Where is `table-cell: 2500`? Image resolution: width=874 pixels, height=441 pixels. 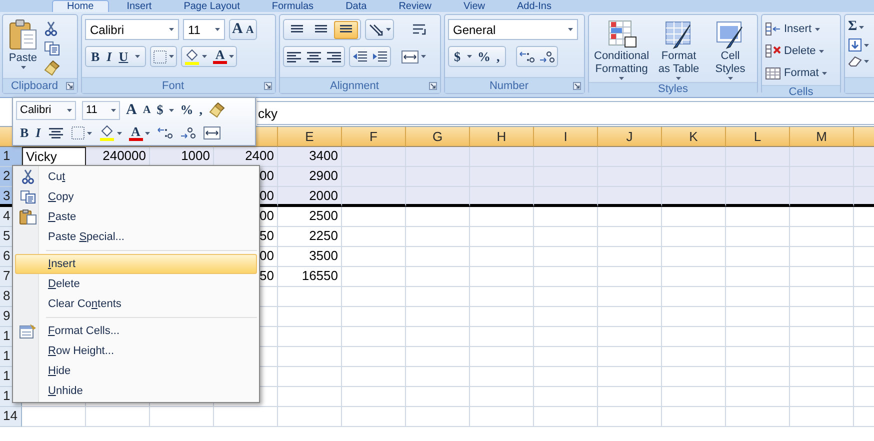 table-cell: 2500 is located at coordinates (310, 217).